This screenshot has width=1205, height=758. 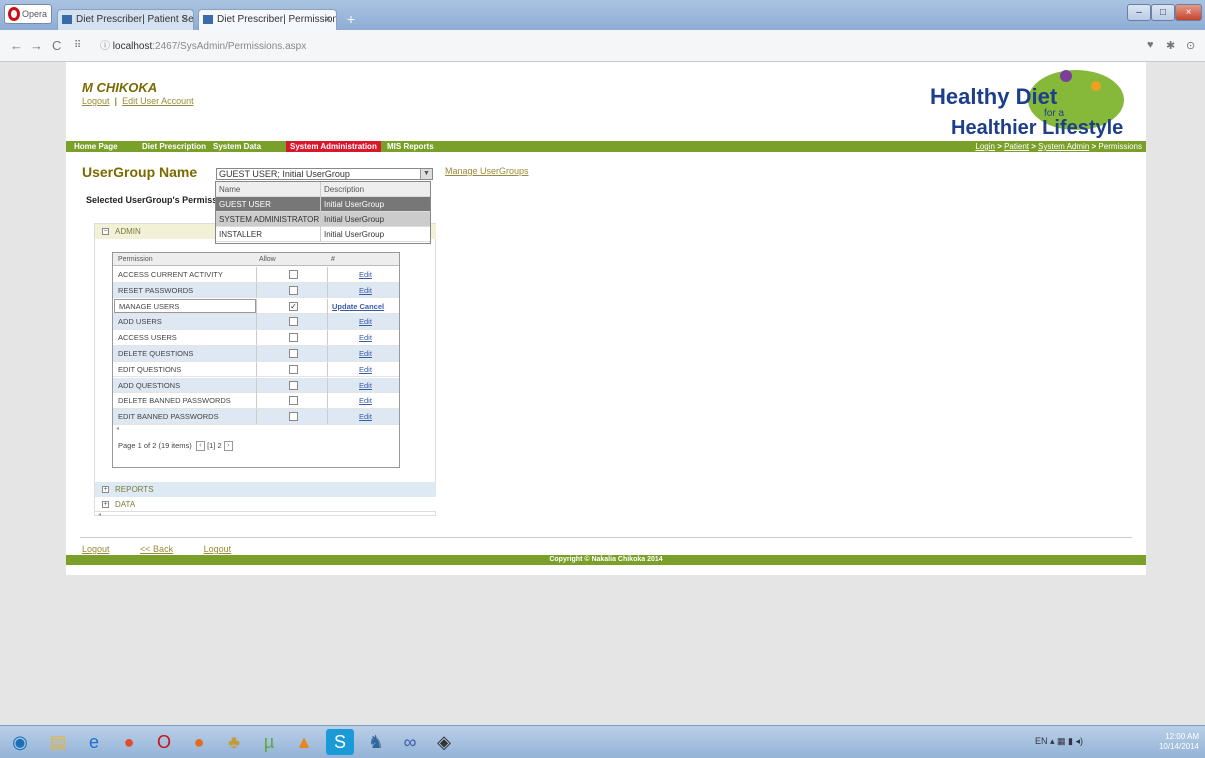 I want to click on utorrent-icon: µ, so click(x=269, y=742).